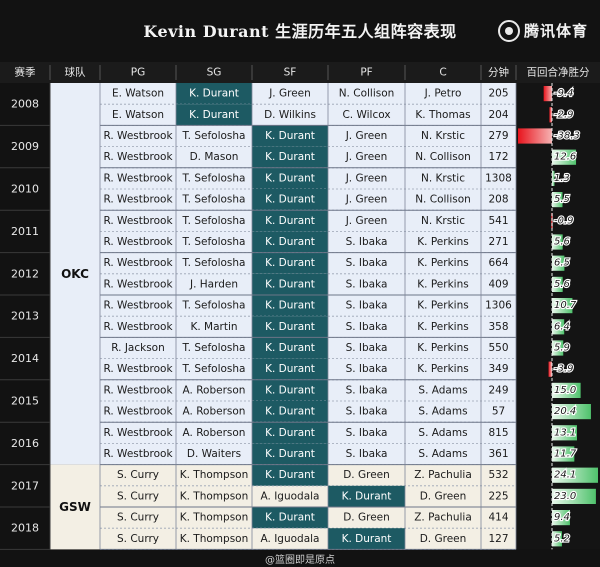 Image resolution: width=600 pixels, height=567 pixels. I want to click on player-cell-c: N. Collison, so click(443, 200).